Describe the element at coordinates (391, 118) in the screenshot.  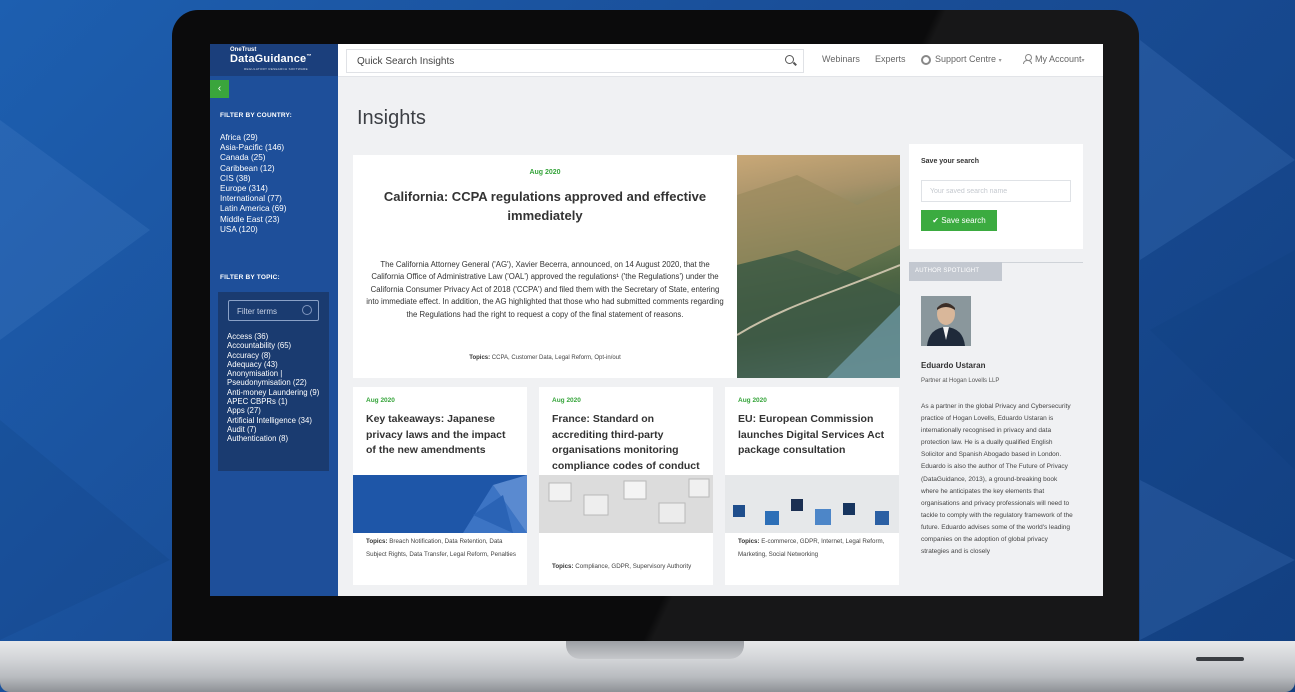
I see `page-title: Insights` at that location.